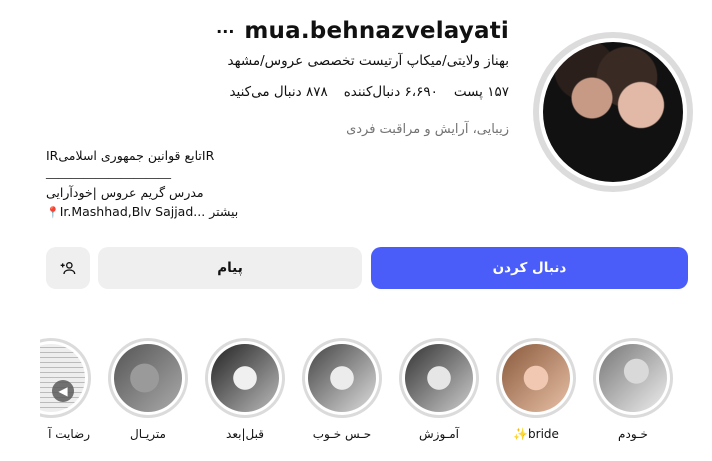 This screenshot has height=461, width=712. I want to click on highlight-item: آمـوزش, so click(439, 389).